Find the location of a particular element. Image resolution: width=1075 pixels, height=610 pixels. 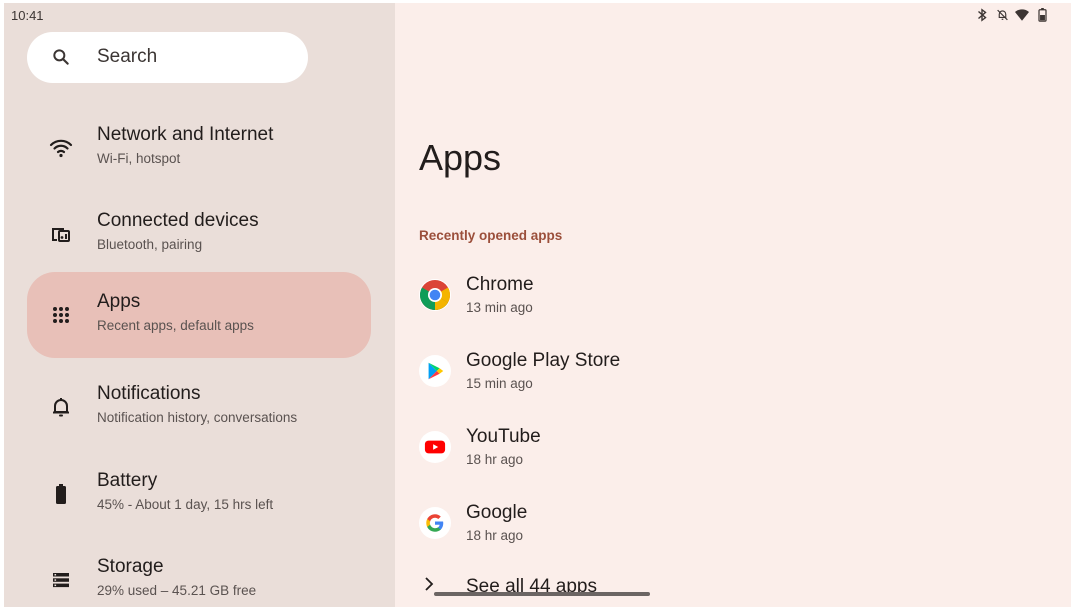

app-name: Google Play Store is located at coordinates (543, 360).